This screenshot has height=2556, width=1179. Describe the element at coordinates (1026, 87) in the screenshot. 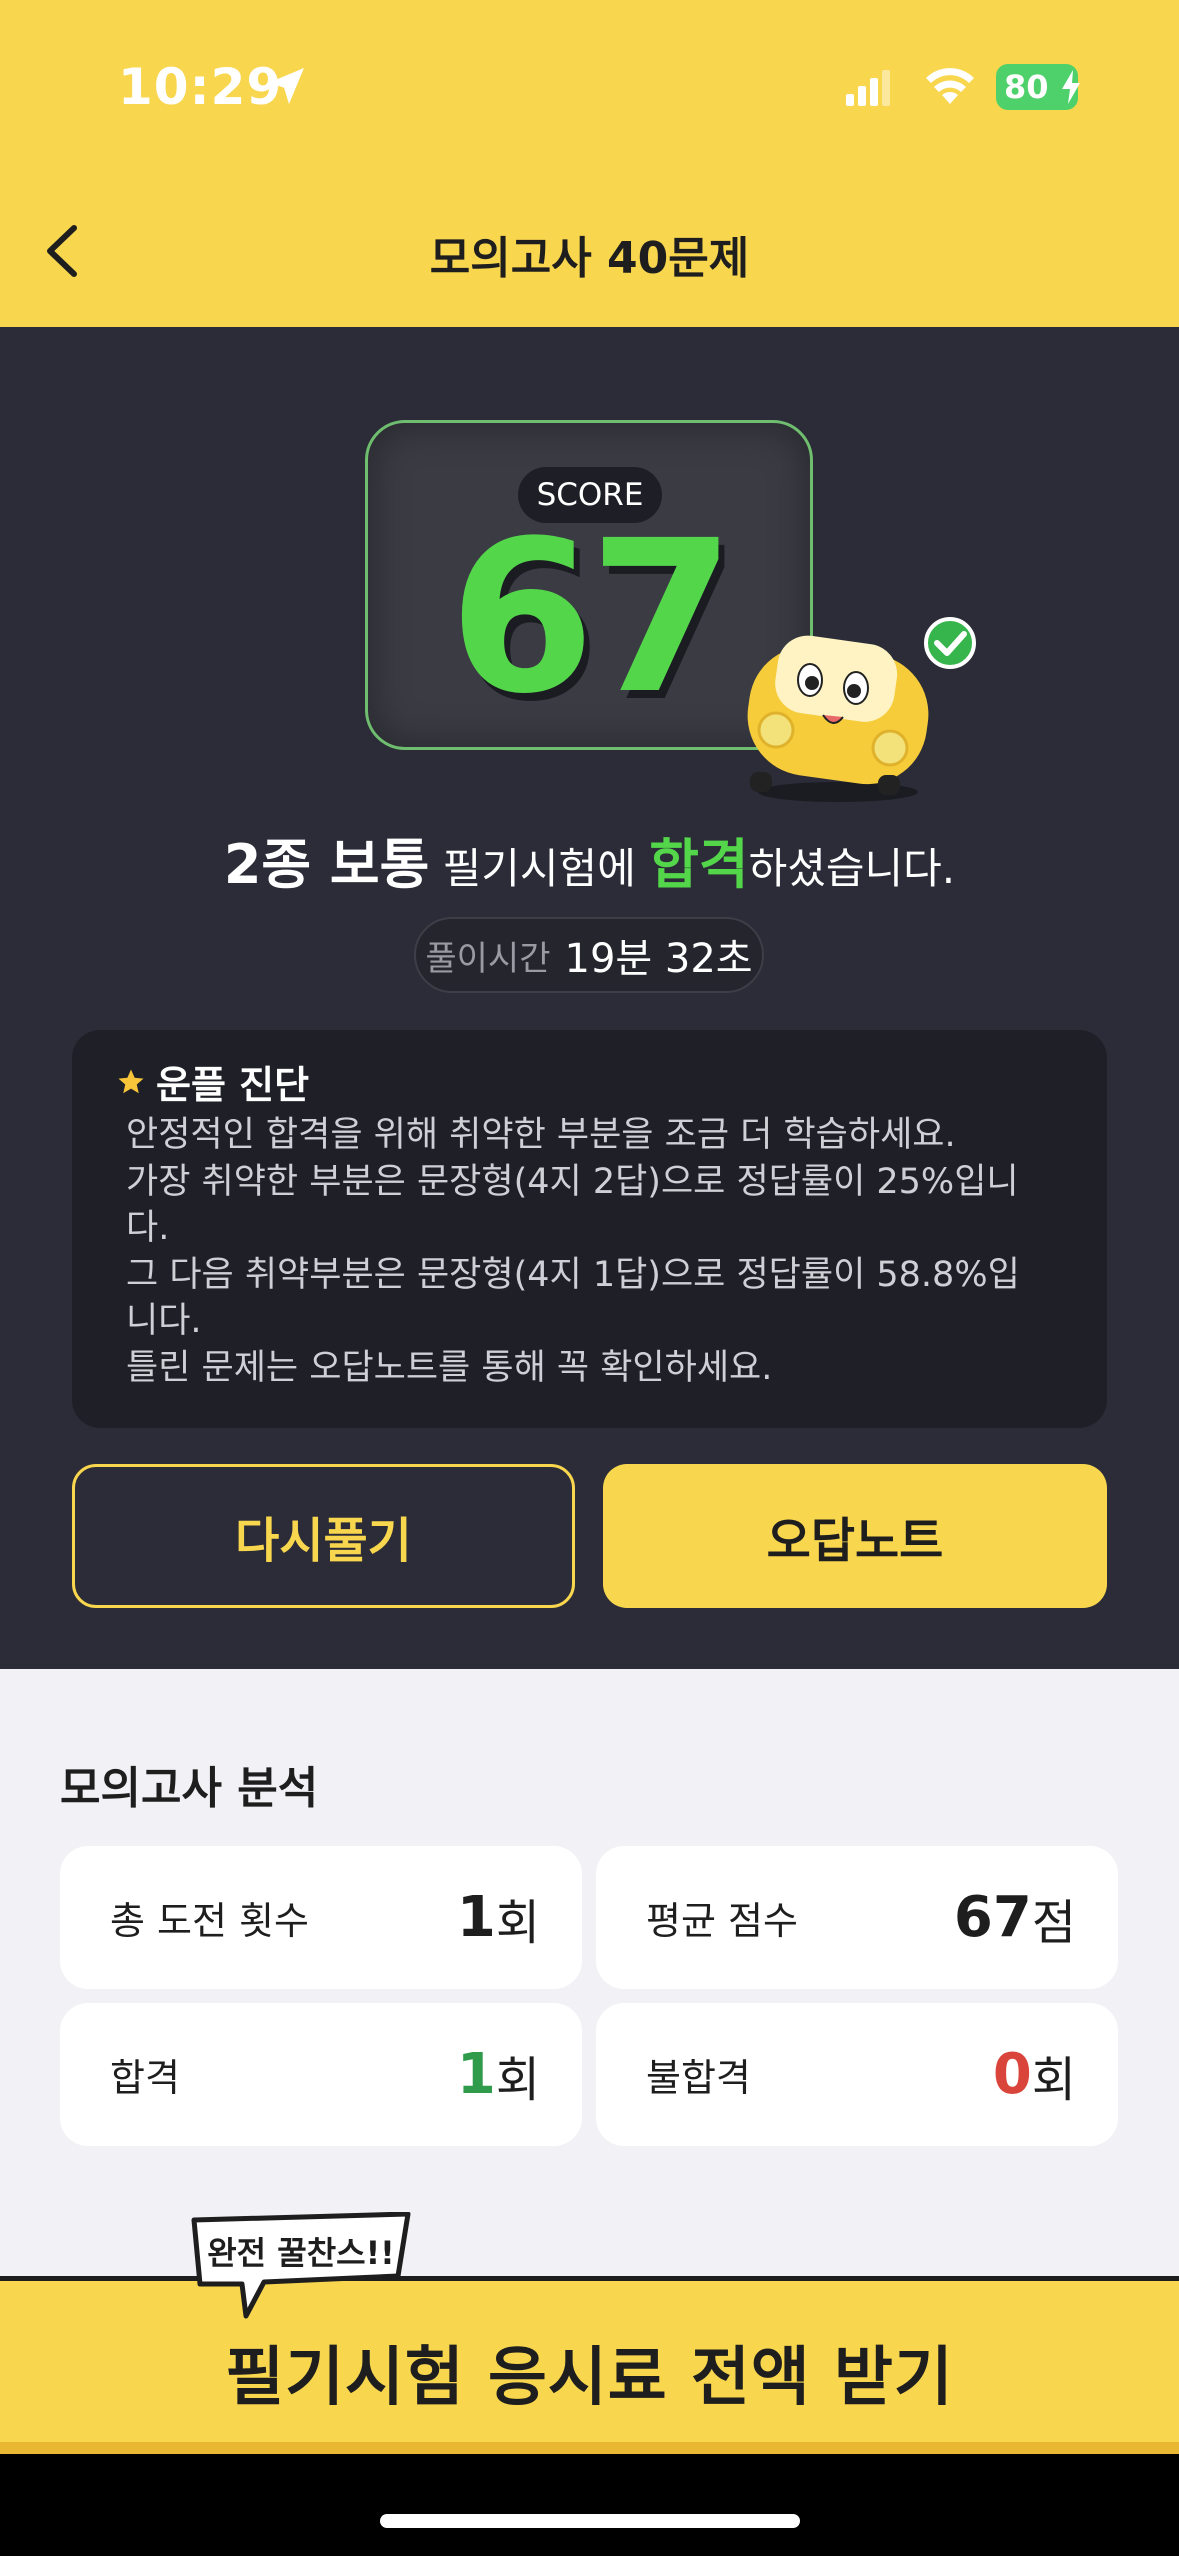

I see `battery-level: 80` at that location.